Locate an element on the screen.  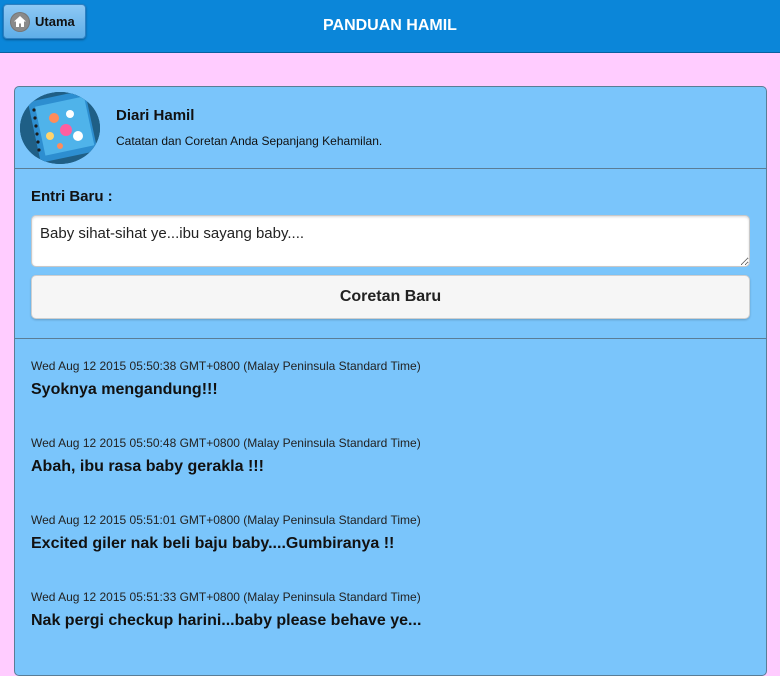
entry-text: Syoknya mengandung!!! is located at coordinates (124, 389).